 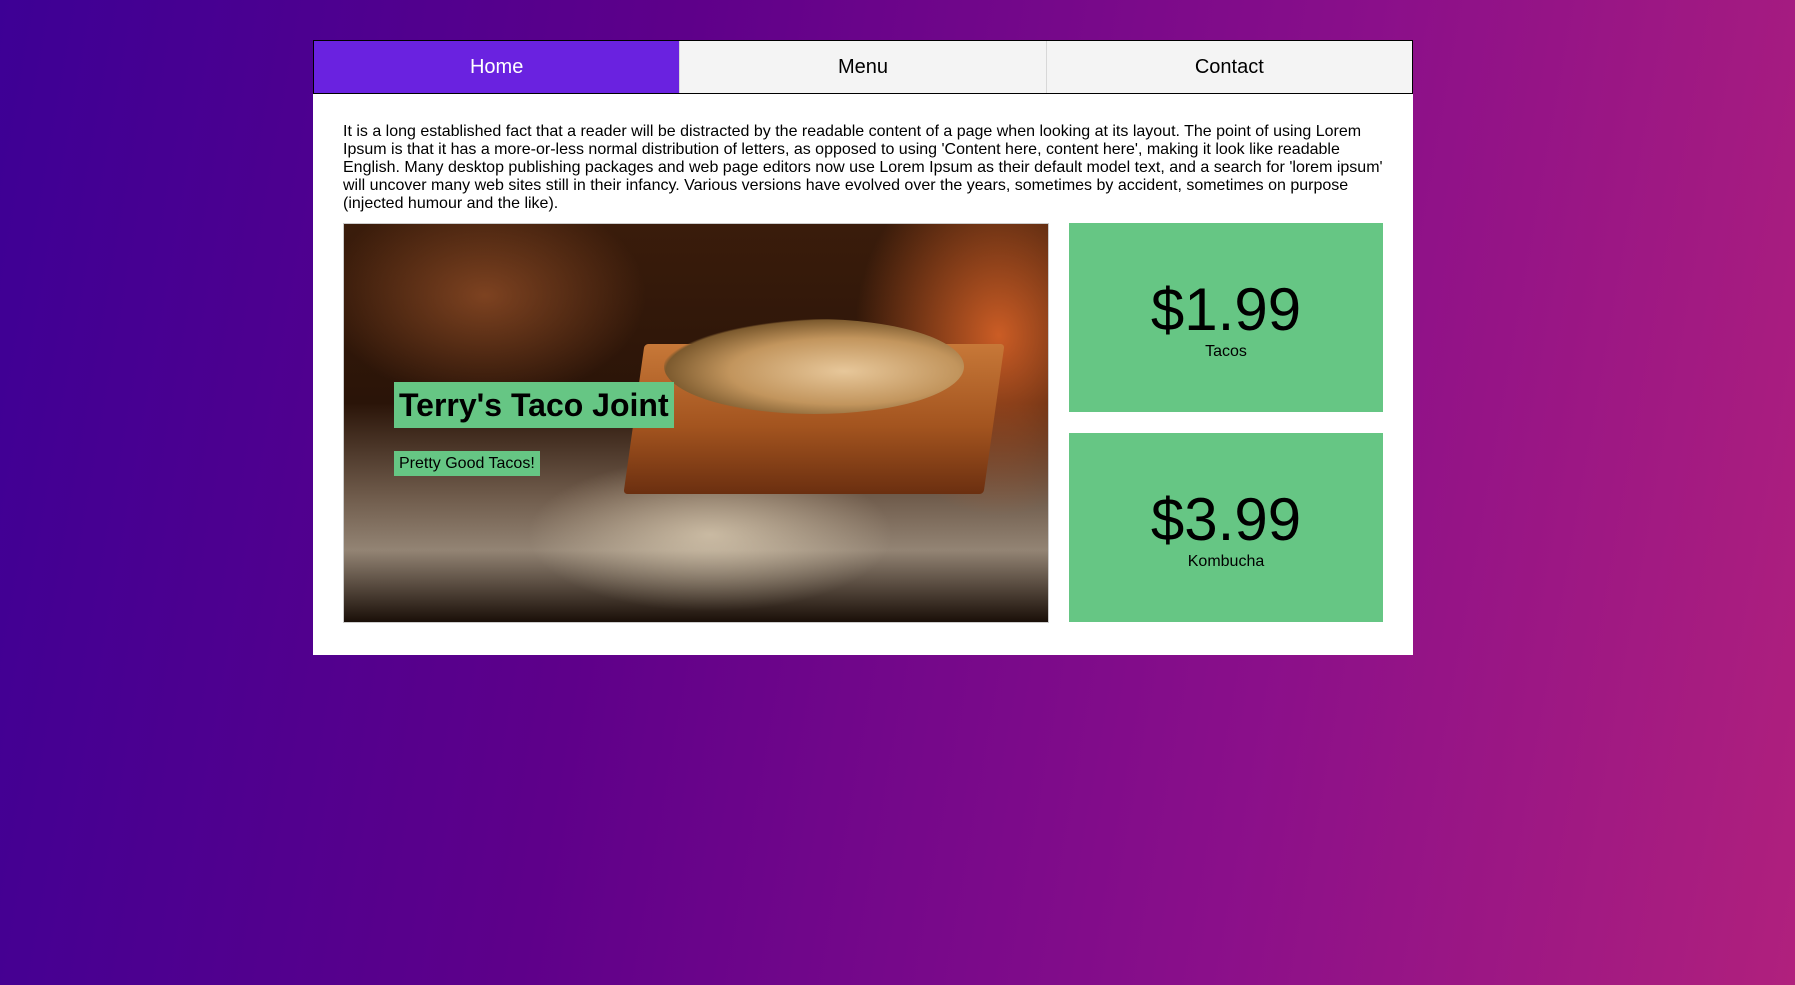 I want to click on price-card-tacos: $1.99 Tacos, so click(x=1226, y=317).